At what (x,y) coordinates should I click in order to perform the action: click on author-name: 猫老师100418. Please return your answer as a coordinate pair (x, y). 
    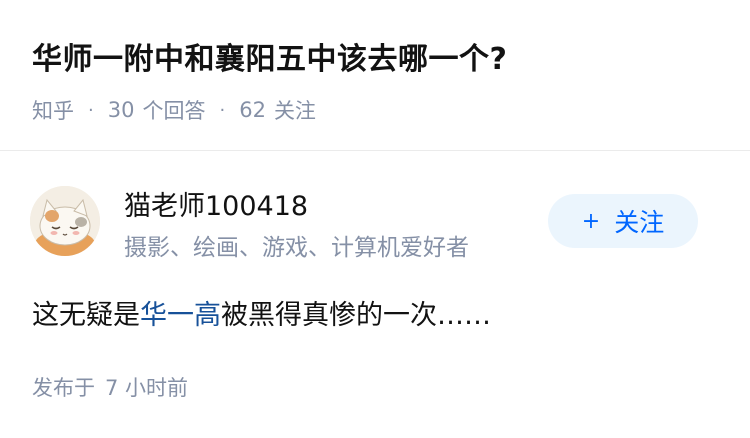
    Looking at the image, I should click on (216, 203).